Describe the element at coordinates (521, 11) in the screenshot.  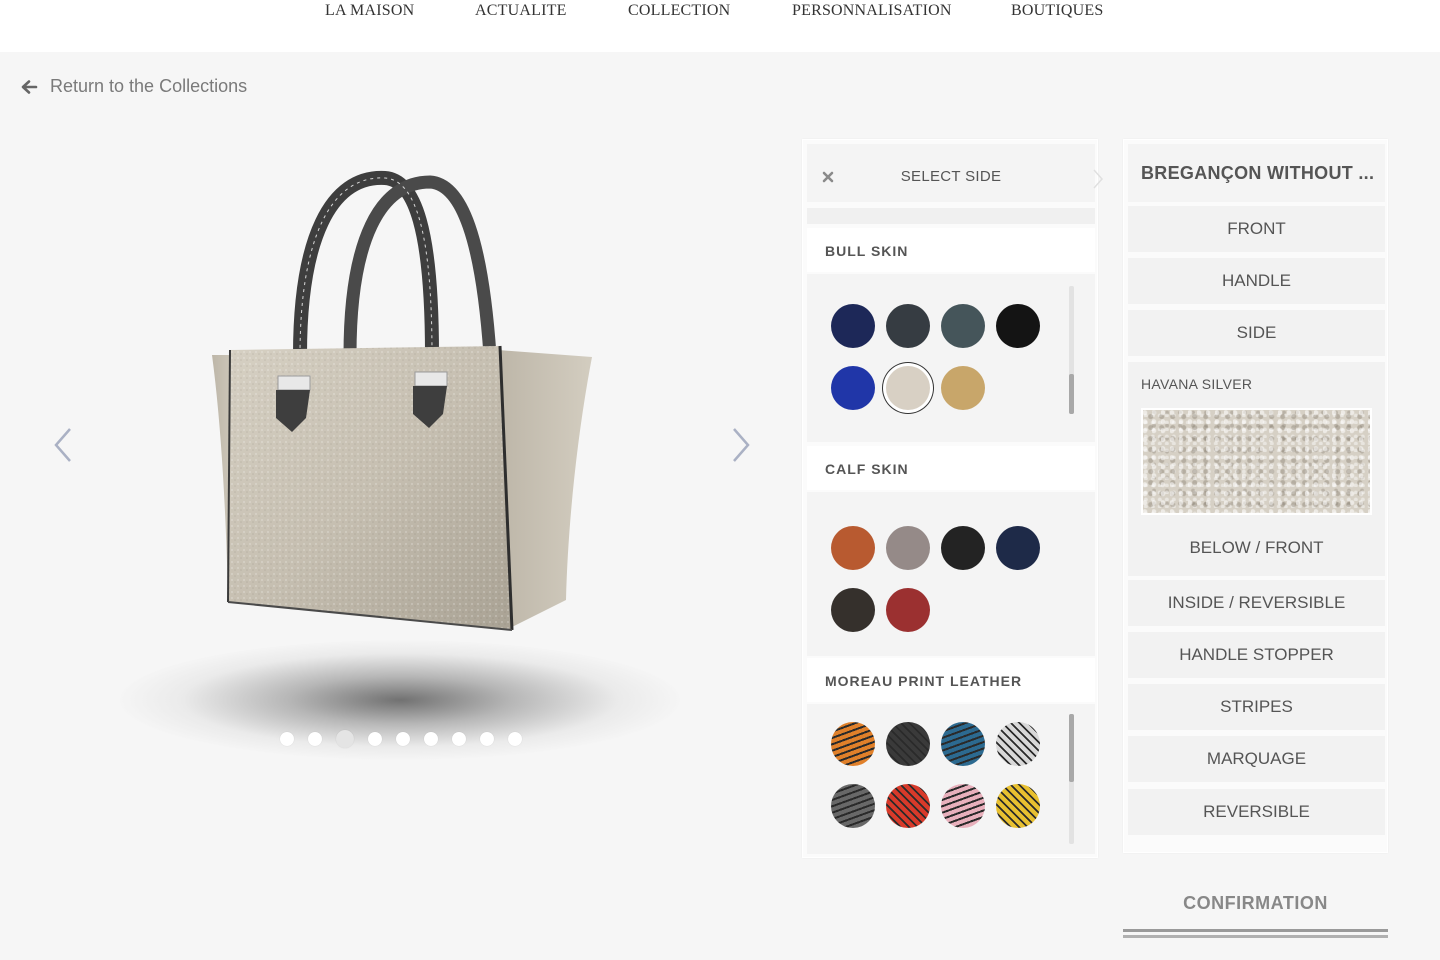
I see `nav-item-actualite: ACTUALITE` at that location.